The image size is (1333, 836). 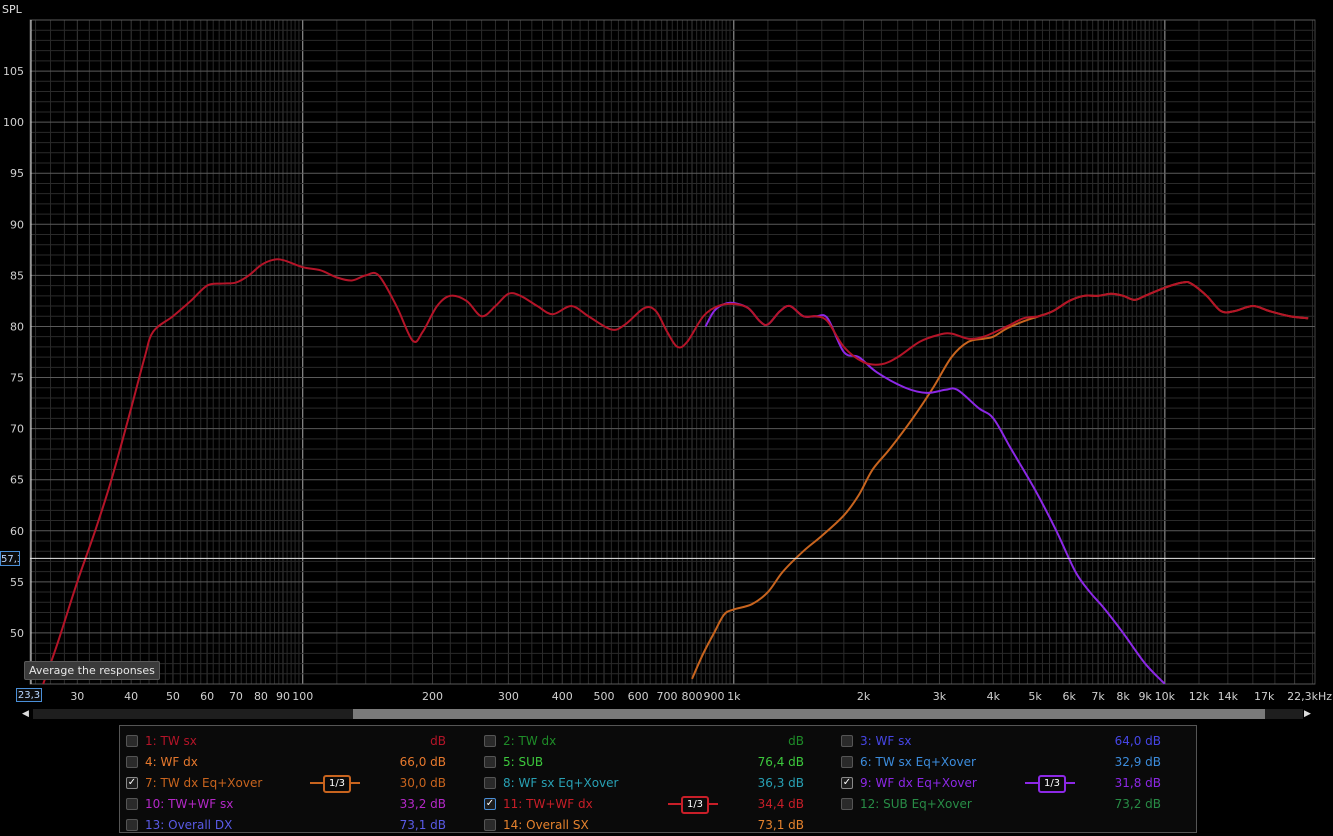 What do you see at coordinates (734, 696) in the screenshot?
I see `x-tick-label: 1k` at bounding box center [734, 696].